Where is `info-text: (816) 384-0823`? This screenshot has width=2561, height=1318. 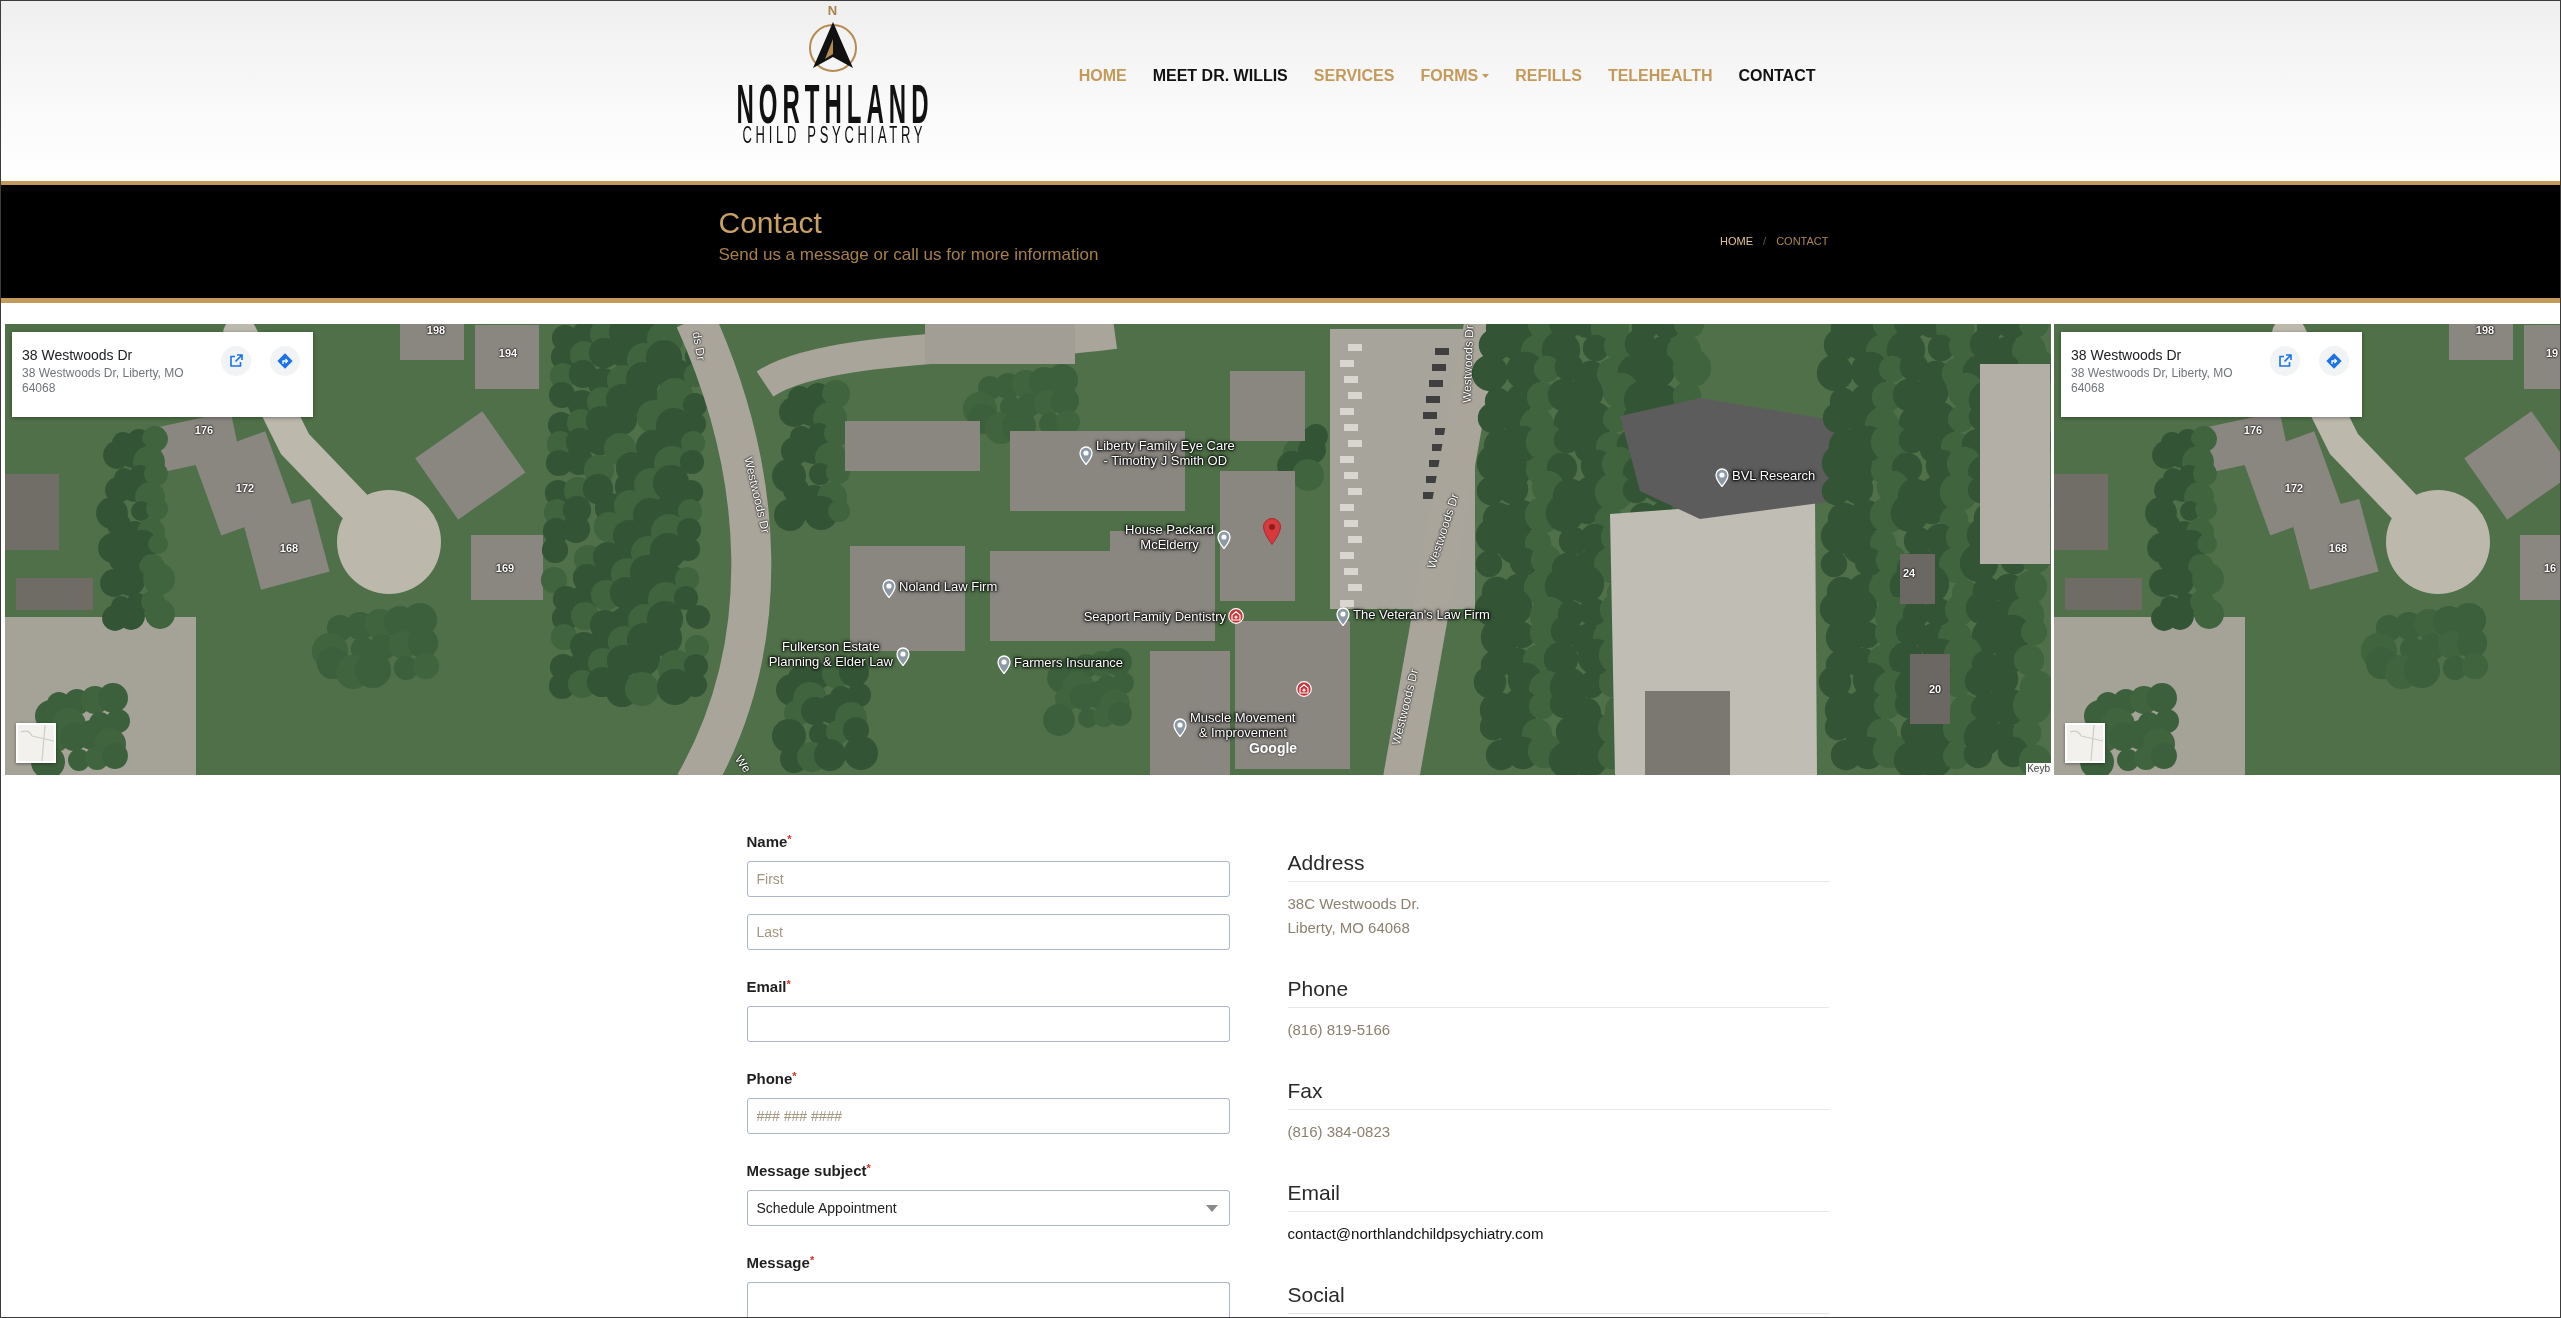
info-text: (816) 384-0823 is located at coordinates (1339, 1132).